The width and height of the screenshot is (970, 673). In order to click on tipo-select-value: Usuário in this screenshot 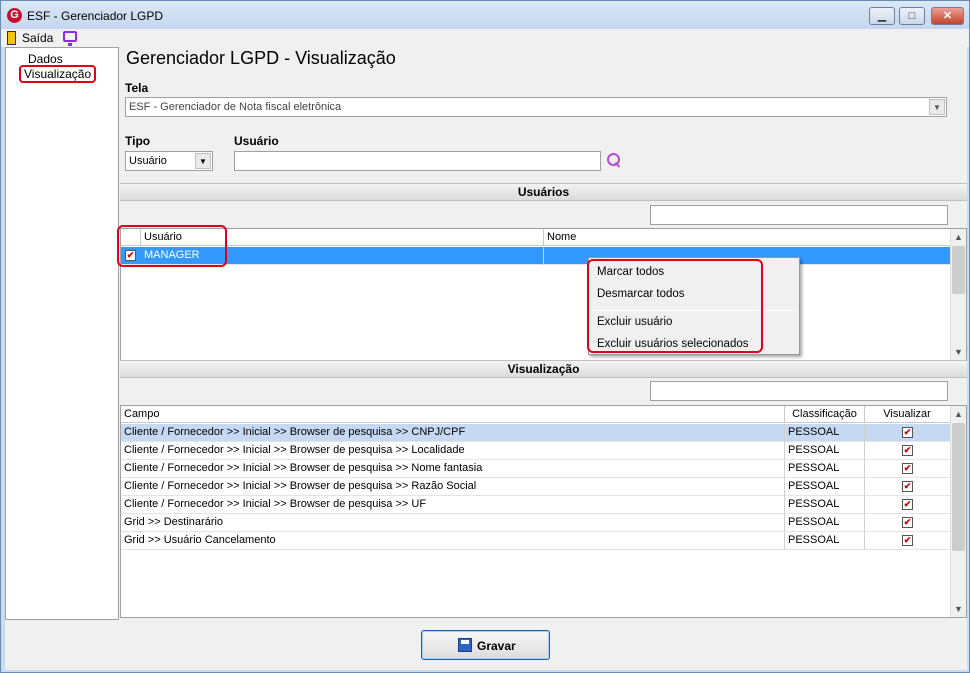, I will do `click(148, 161)`.